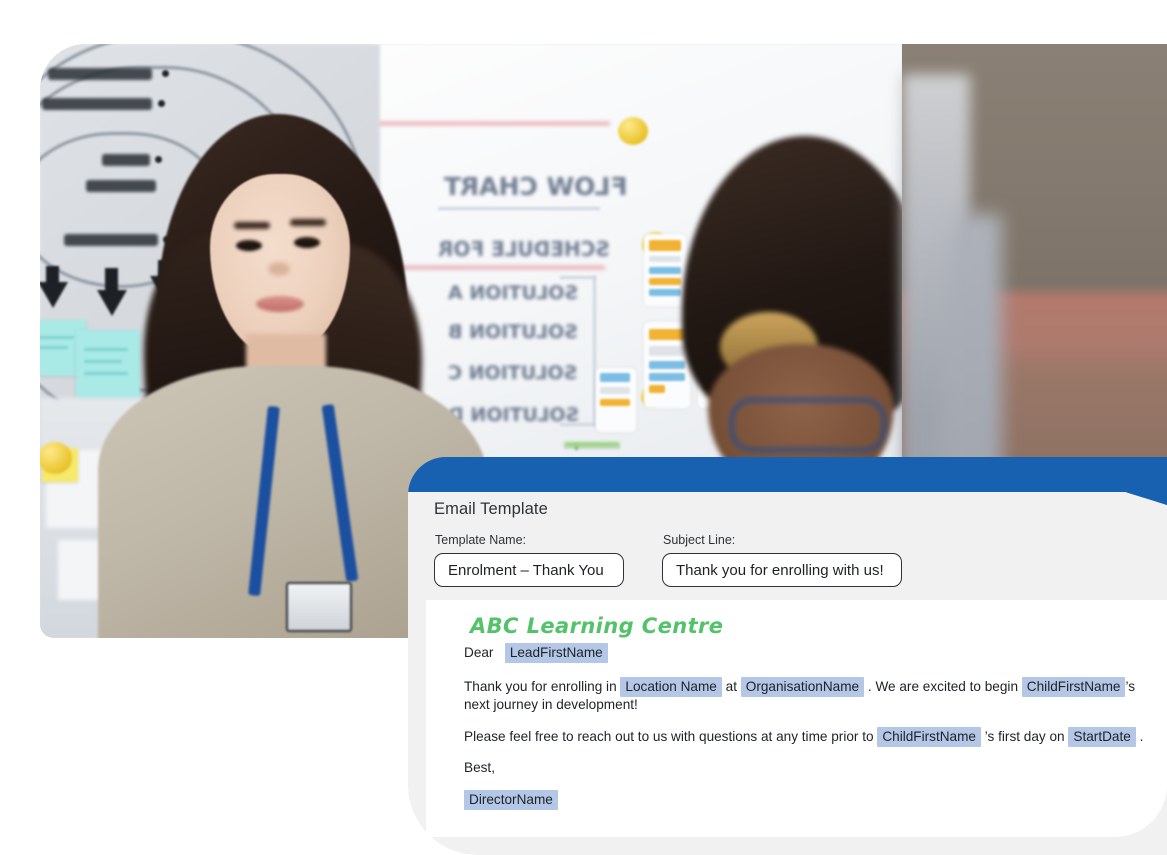 This screenshot has height=855, width=1167. Describe the element at coordinates (319, 607) in the screenshot. I see `person-id-badge` at that location.